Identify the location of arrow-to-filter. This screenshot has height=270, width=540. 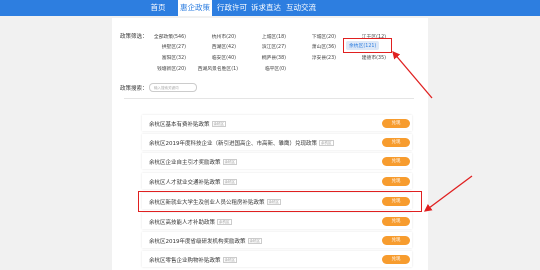
(412, 75).